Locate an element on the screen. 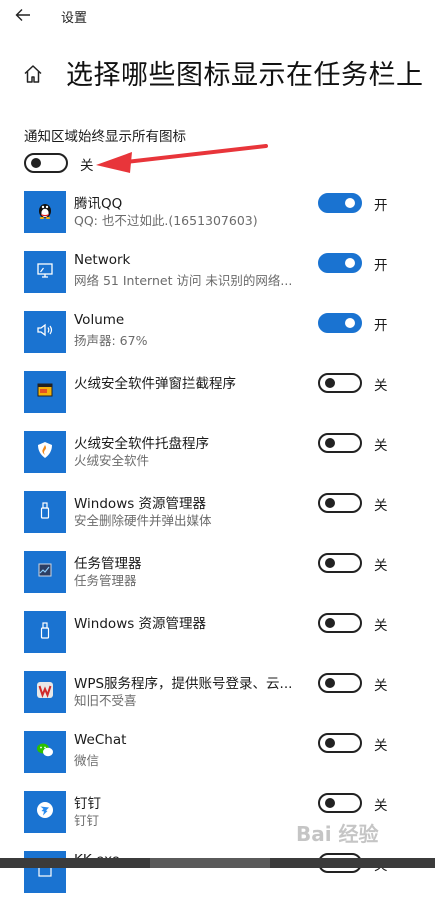 The width and height of the screenshot is (435, 907). list-item: 任务管理器 任务管理器 关 is located at coordinates (217, 577).